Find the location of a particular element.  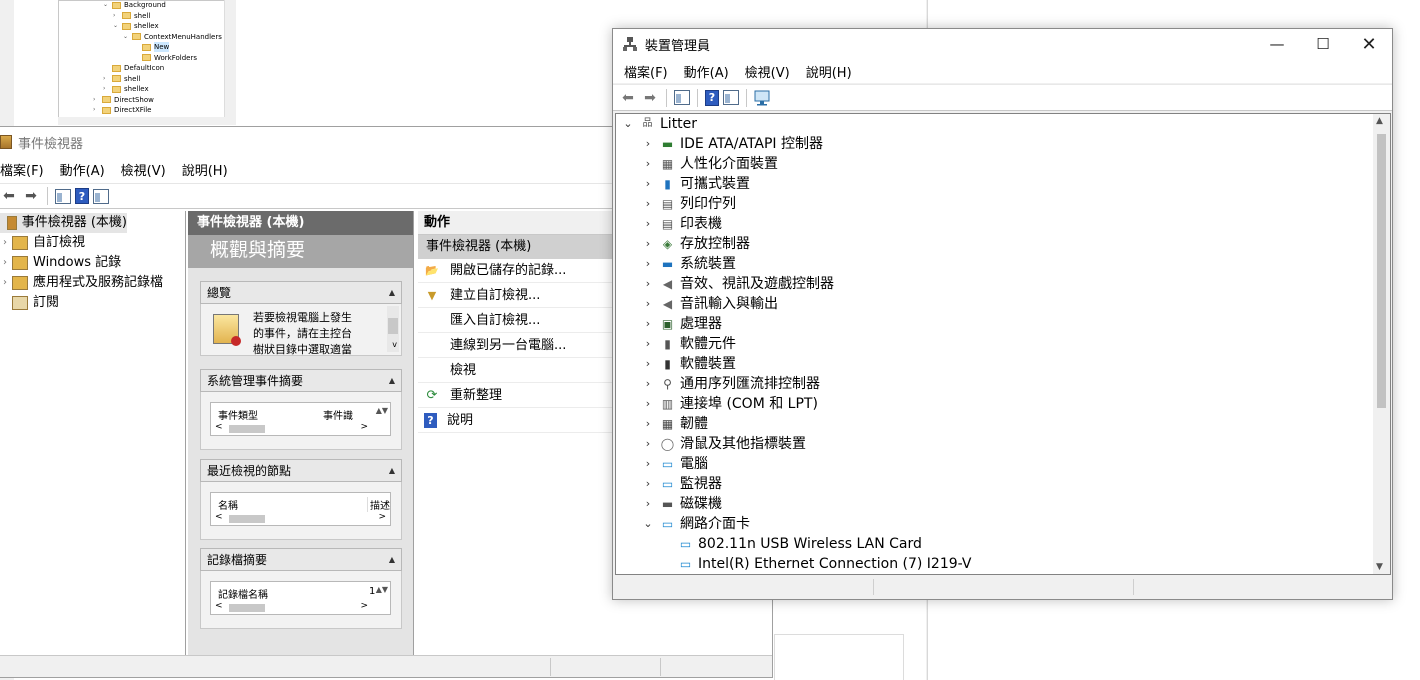

column-header-description: 描述 is located at coordinates (378, 504).